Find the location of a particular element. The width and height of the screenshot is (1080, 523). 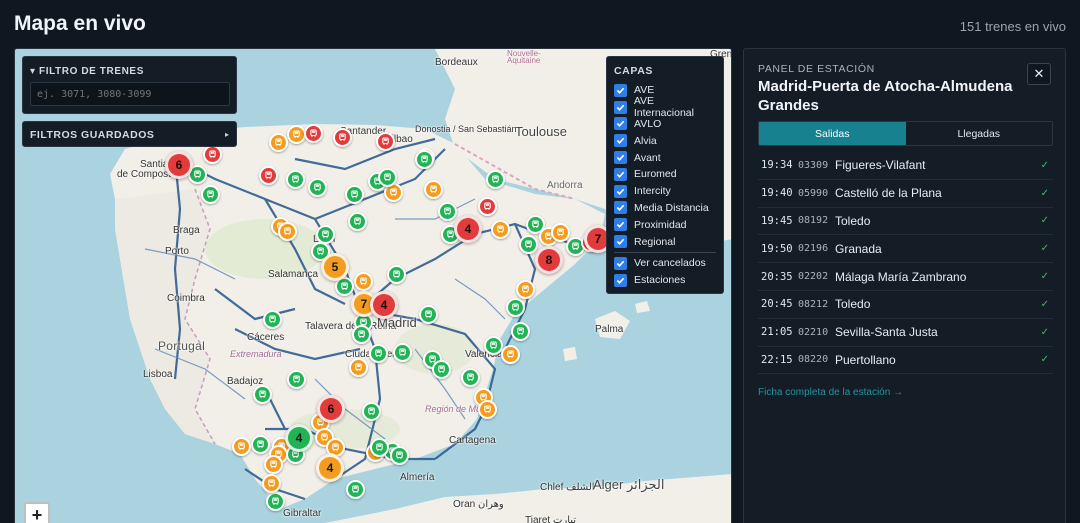

layer-toggle: Estaciones is located at coordinates (665, 280).